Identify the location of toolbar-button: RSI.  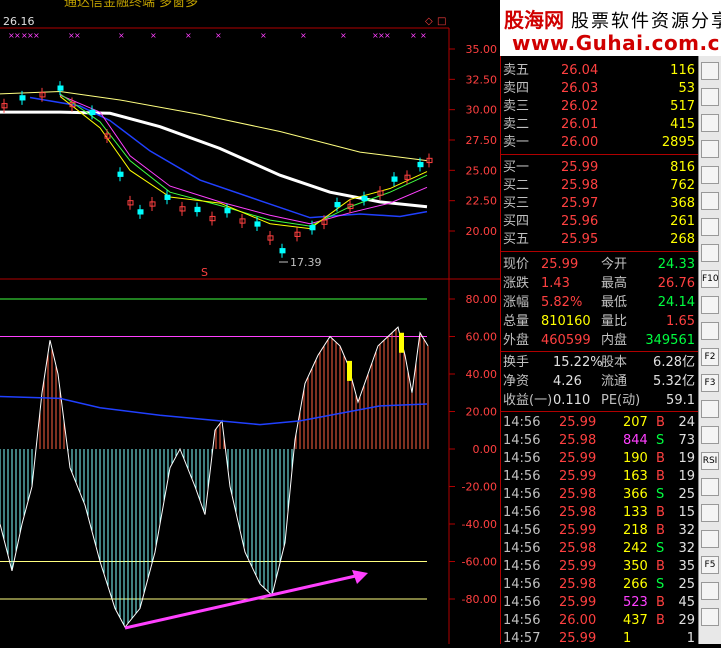
(710, 461).